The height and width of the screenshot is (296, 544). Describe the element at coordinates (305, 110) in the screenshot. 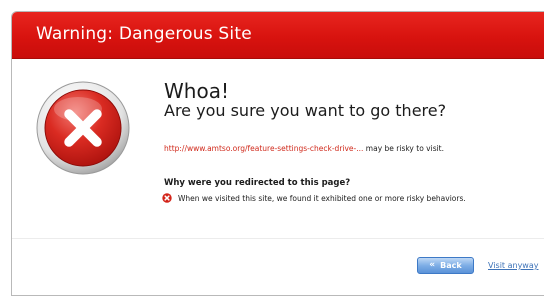

I see `page-subheading: Are you sure you want to go there?` at that location.